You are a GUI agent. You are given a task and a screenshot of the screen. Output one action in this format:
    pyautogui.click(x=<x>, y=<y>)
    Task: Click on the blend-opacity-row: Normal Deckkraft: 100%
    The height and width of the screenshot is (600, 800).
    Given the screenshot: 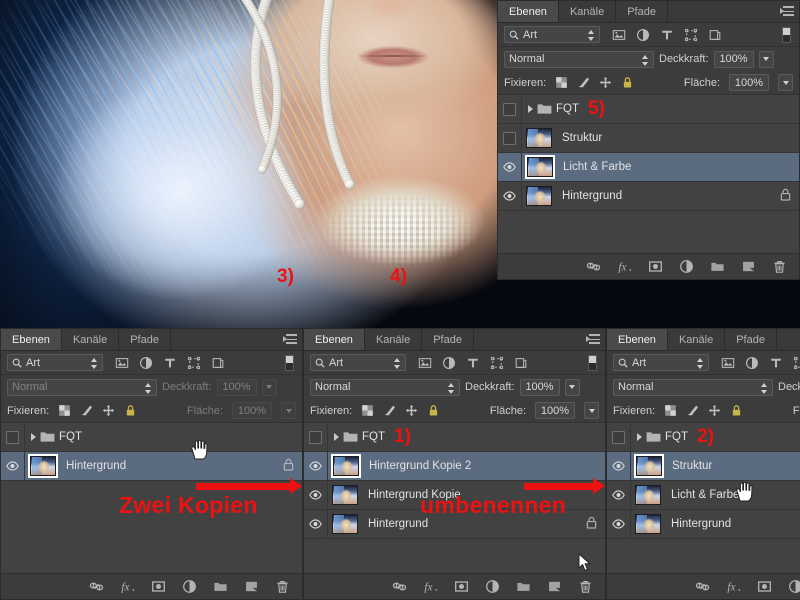 What is the action you would take?
    pyautogui.click(x=648, y=59)
    